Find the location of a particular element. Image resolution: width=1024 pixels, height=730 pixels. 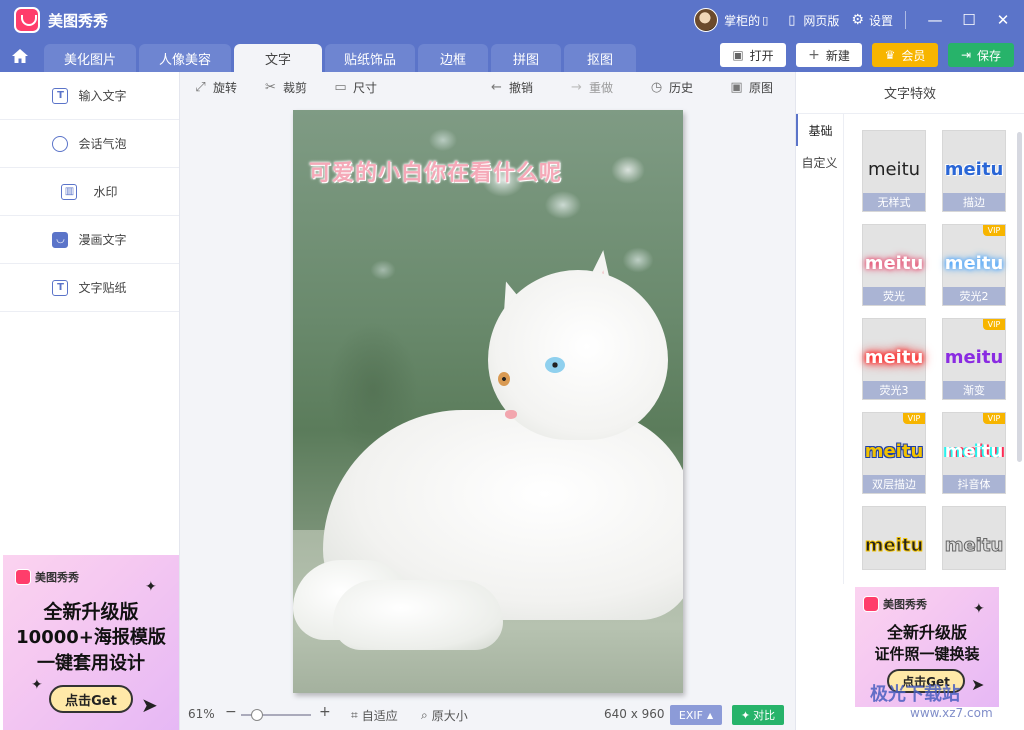

user-account: 掌柜的 ▯ is located at coordinates (731, 20).